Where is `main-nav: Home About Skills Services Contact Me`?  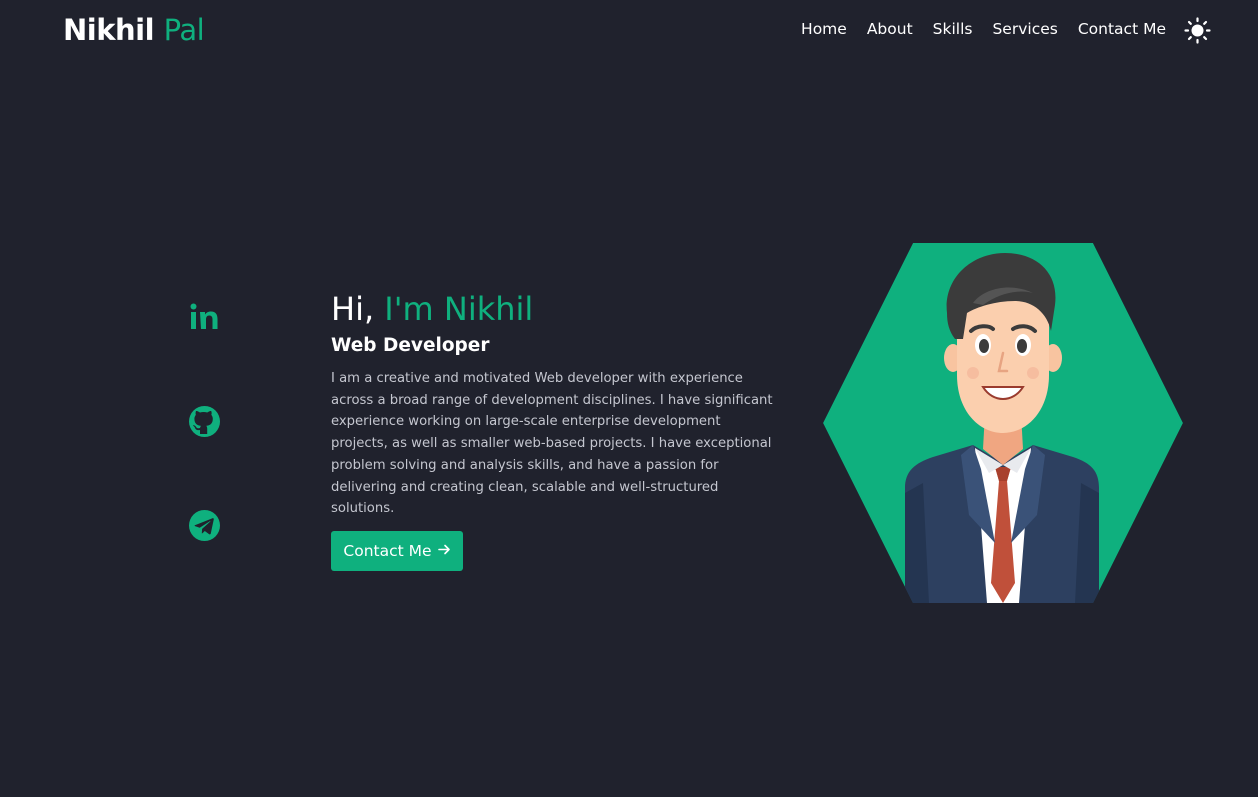
main-nav: Home About Skills Services Contact Me is located at coordinates (983, 29).